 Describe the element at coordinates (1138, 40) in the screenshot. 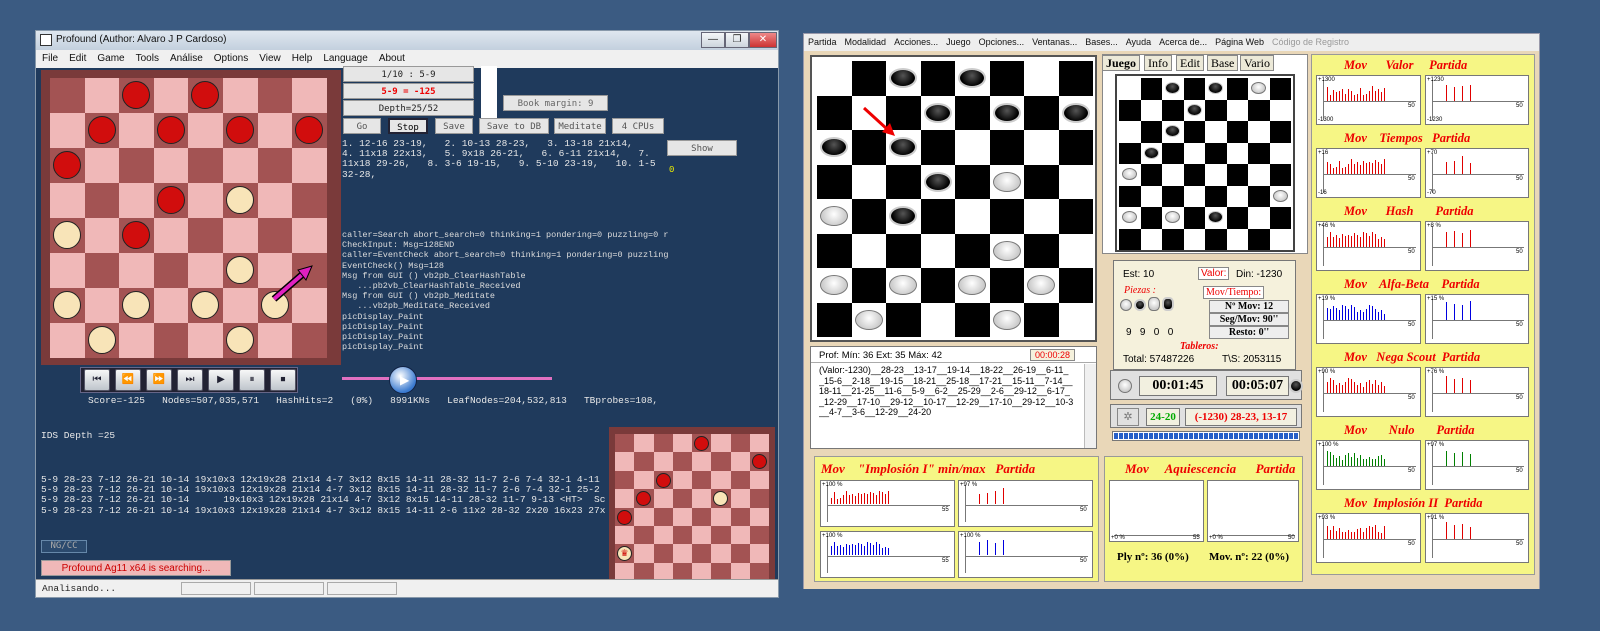

I see `menu-ayuda: Ayuda` at that location.